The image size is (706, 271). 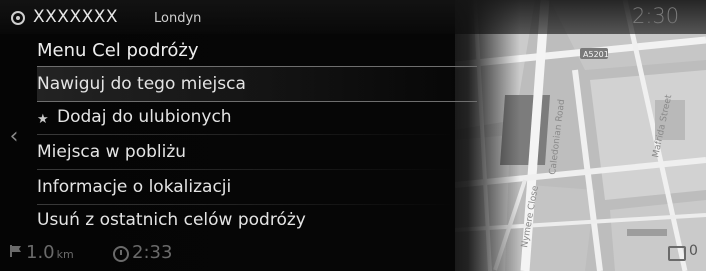 I want to click on map-scale-bar, so click(x=647, y=232).